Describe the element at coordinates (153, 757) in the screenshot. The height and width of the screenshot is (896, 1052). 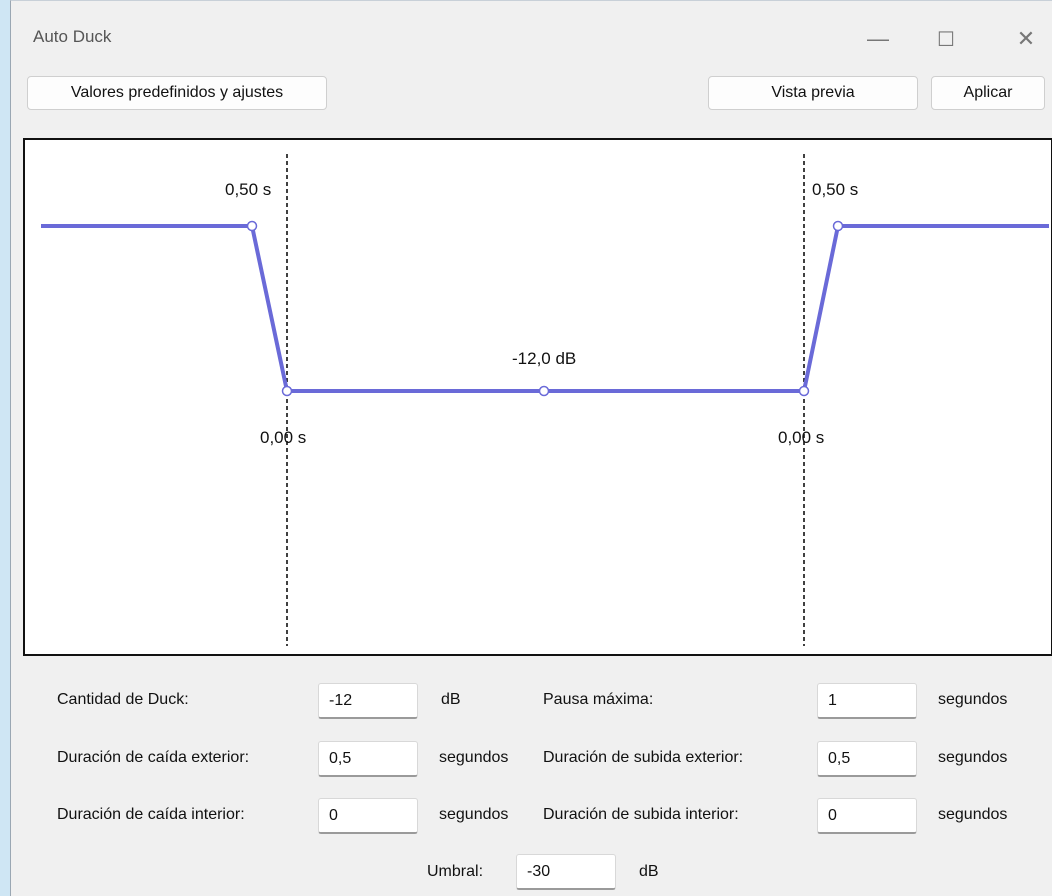
I see `outer-fade-down-label-text: Duración de caída exterior:` at that location.